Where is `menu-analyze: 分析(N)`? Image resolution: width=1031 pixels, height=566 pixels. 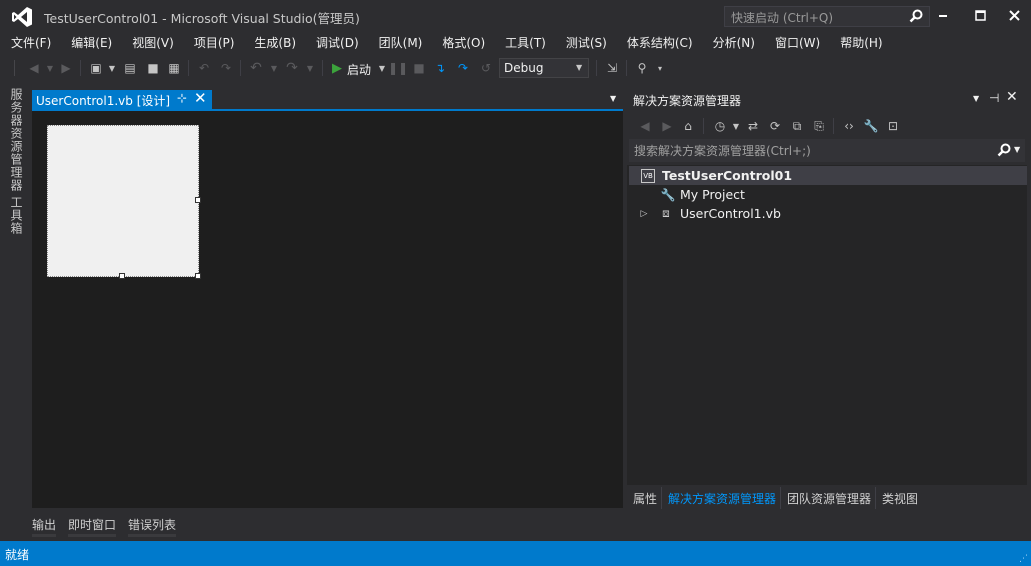
menu-analyze: 分析(N) is located at coordinates (734, 43).